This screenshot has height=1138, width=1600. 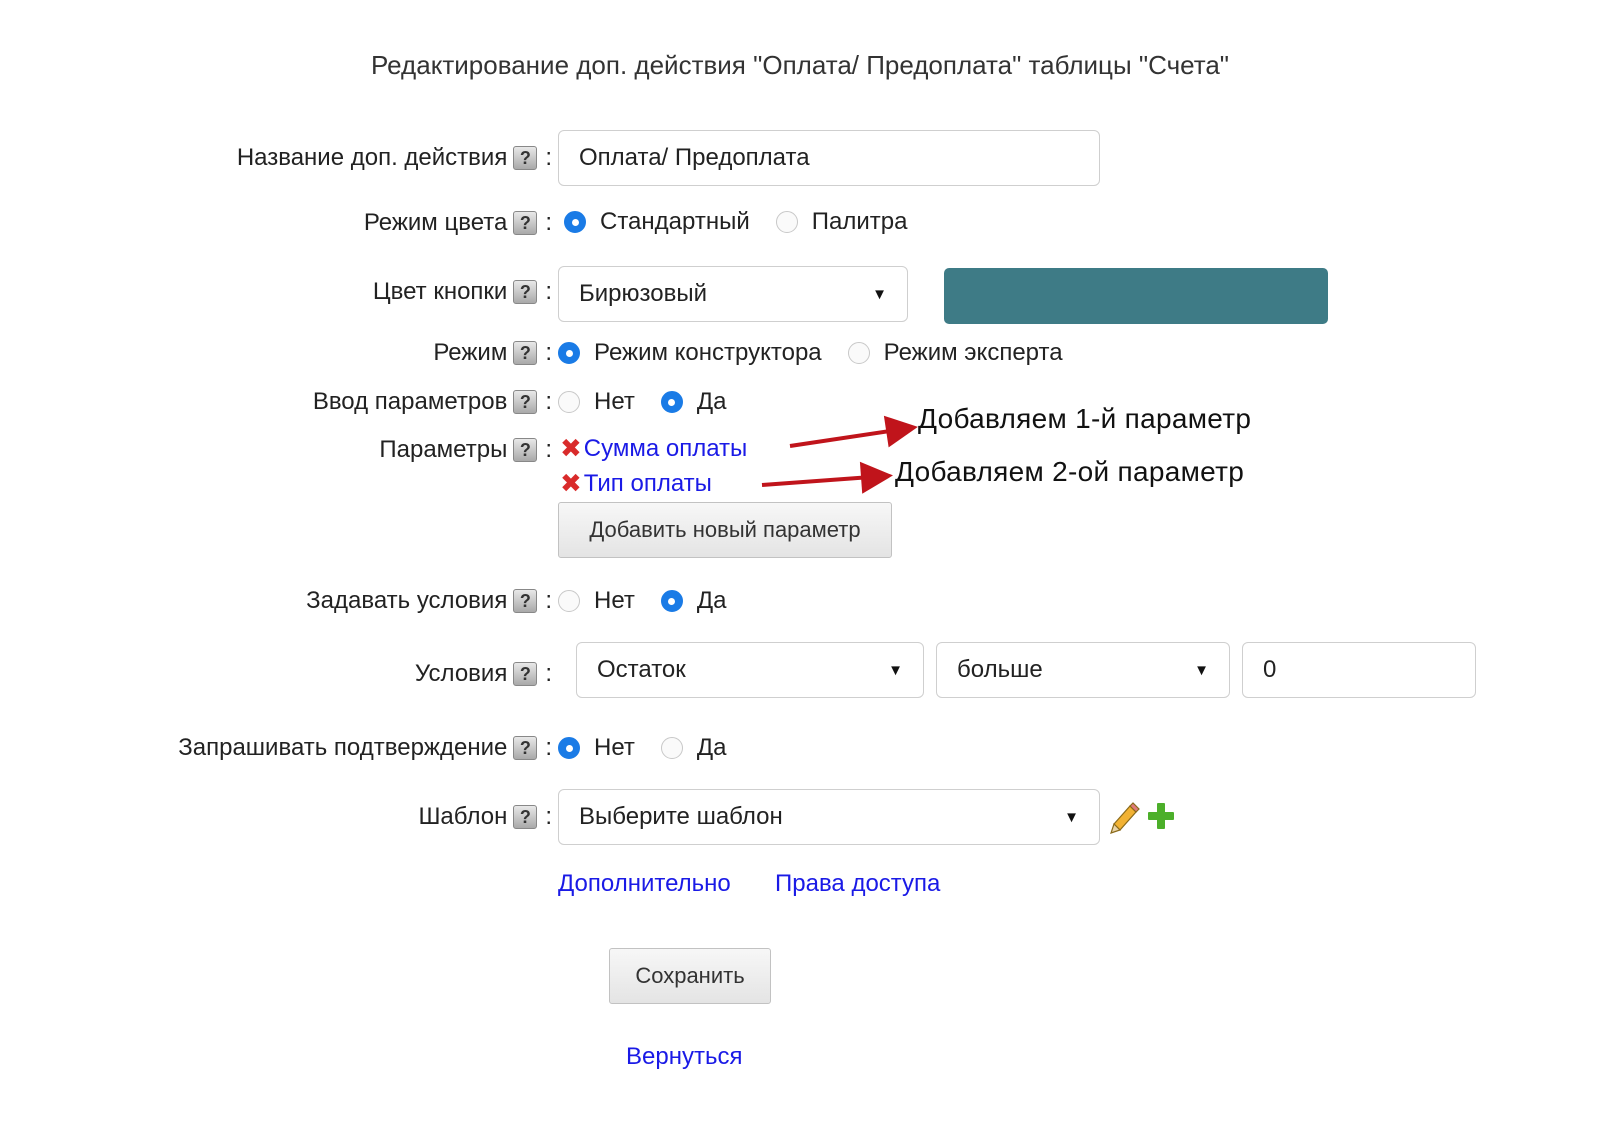 I want to click on condition-value-input, so click(x=1359, y=670).